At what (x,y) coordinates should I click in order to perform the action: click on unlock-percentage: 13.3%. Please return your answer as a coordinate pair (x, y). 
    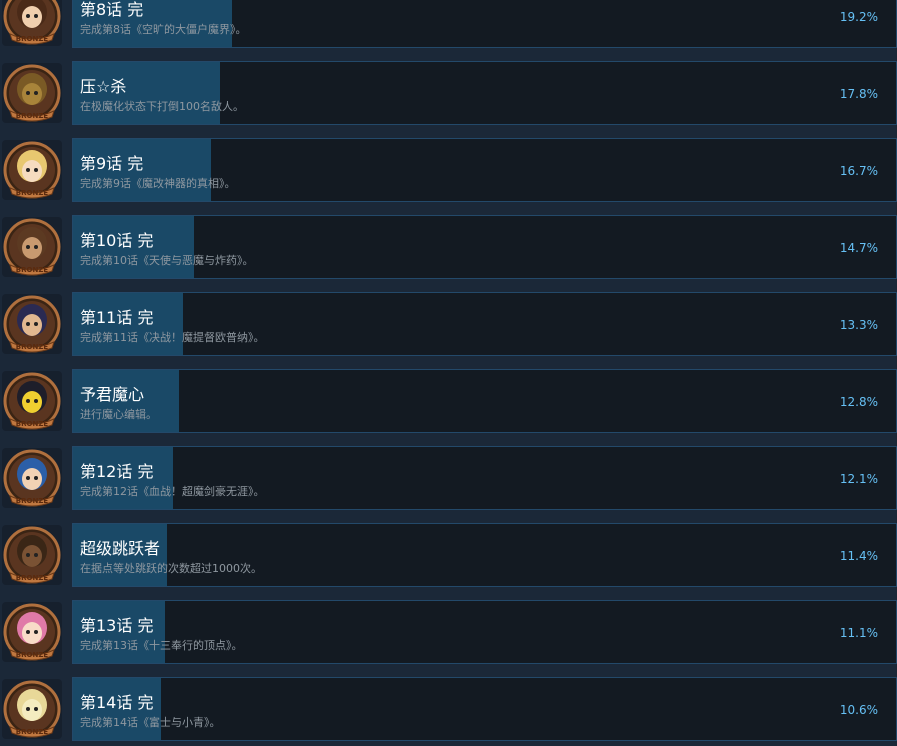
    Looking at the image, I should click on (858, 325).